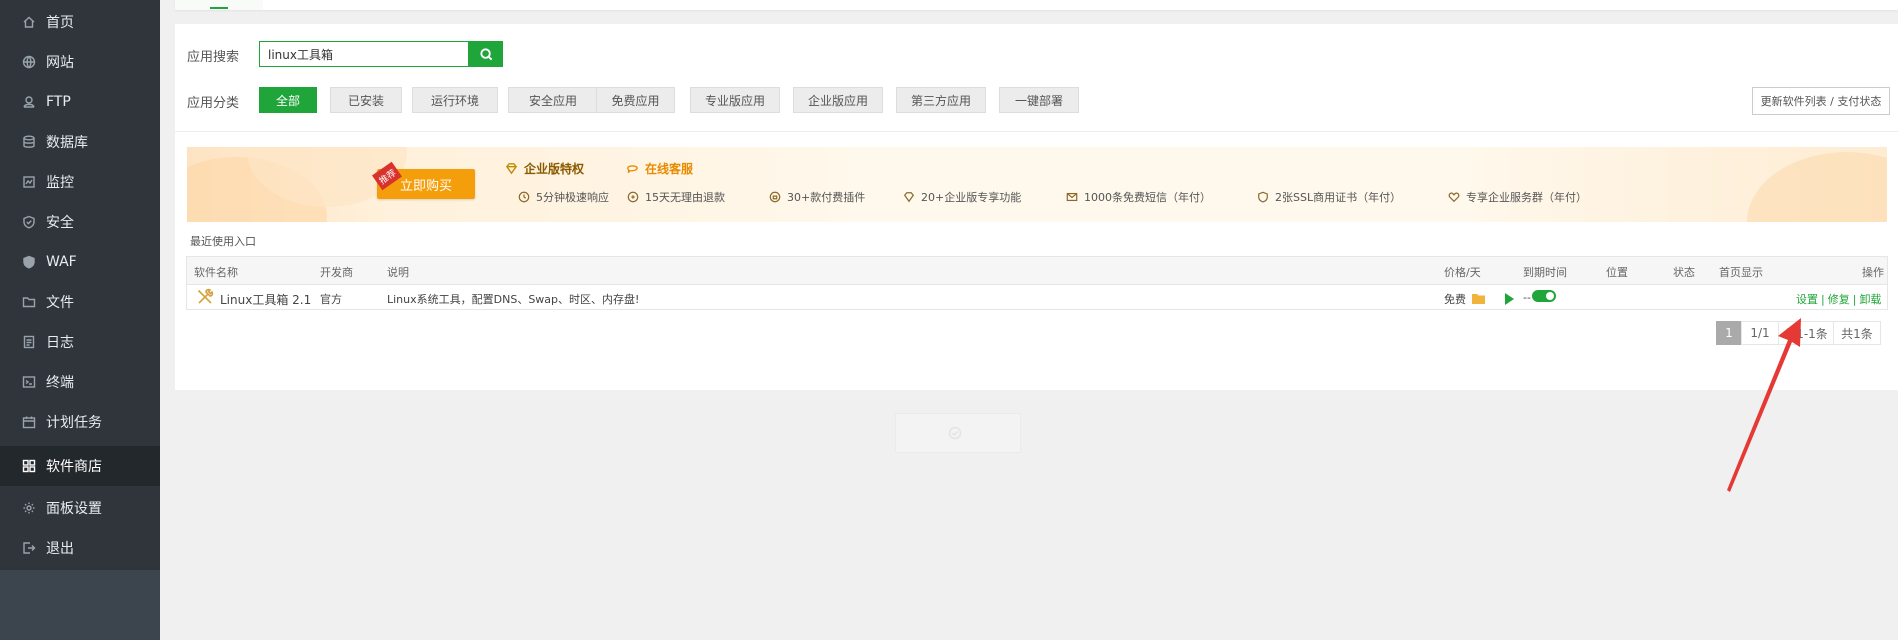 The image size is (1898, 640). Describe the element at coordinates (29, 222) in the screenshot. I see `shield-icon` at that location.